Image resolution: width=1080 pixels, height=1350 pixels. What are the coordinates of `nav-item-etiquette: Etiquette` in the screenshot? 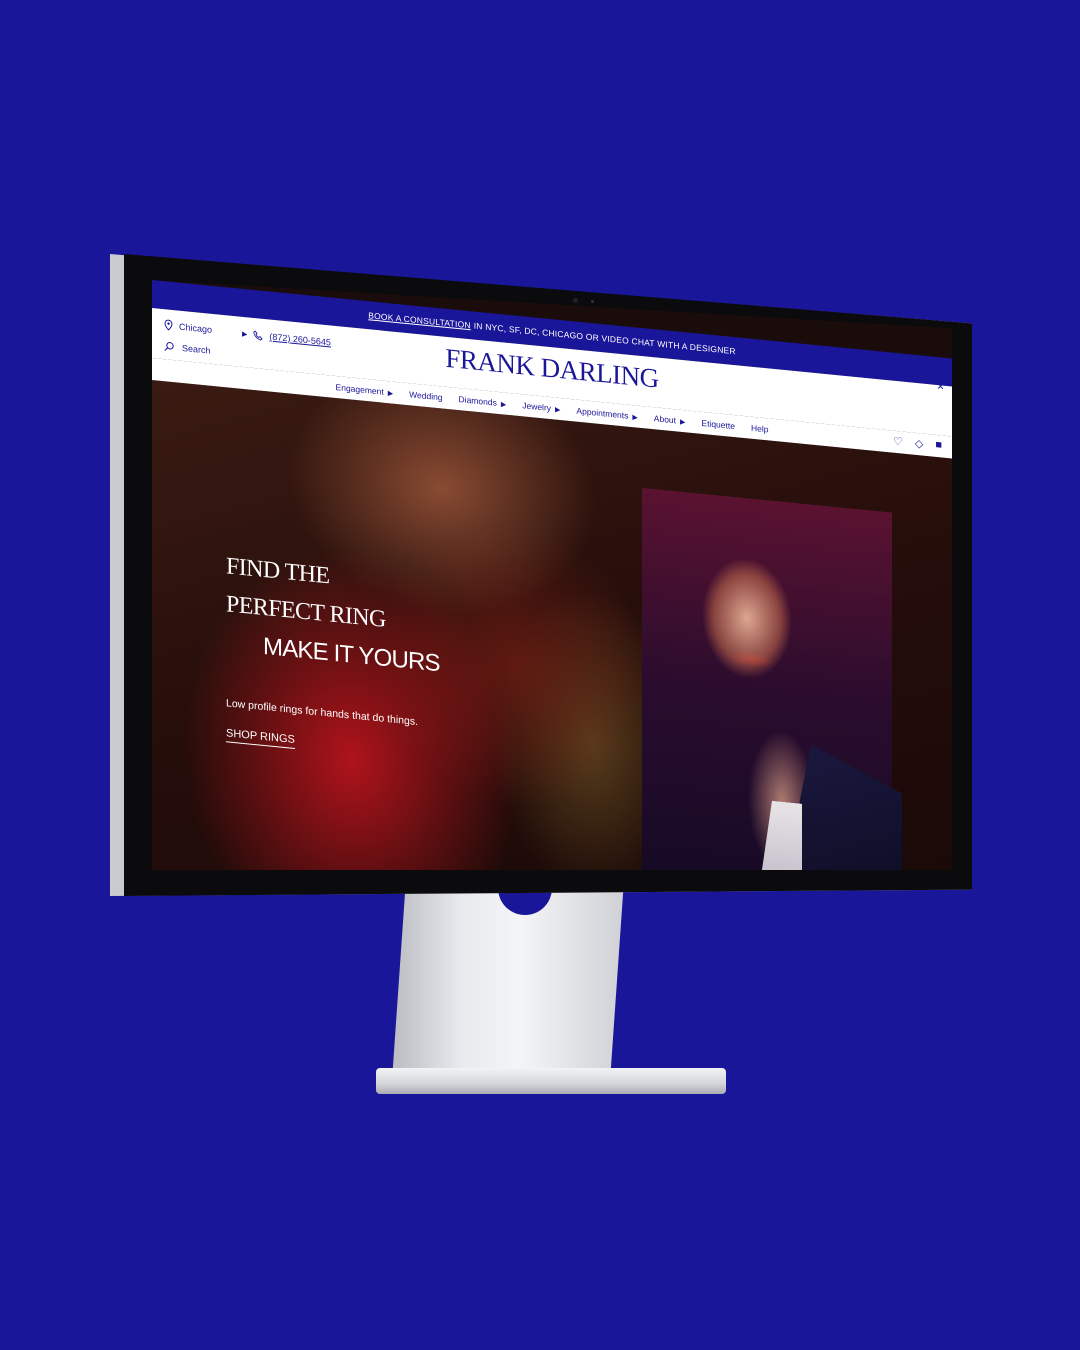 It's located at (718, 424).